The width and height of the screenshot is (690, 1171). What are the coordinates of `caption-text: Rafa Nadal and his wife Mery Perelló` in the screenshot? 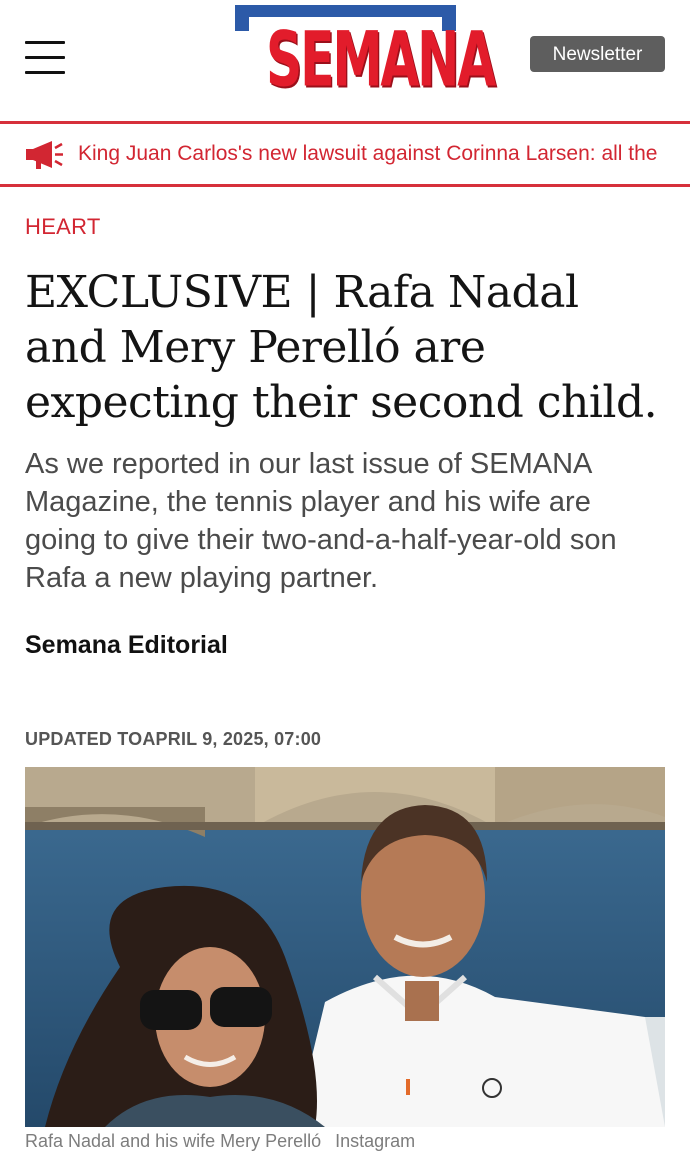 It's located at (173, 1141).